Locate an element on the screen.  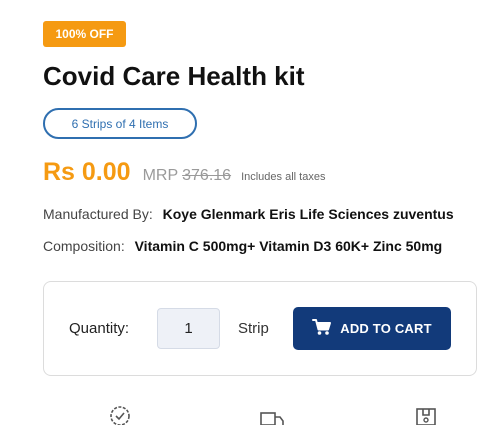
delivery-truck-icon is located at coordinates (272, 414).